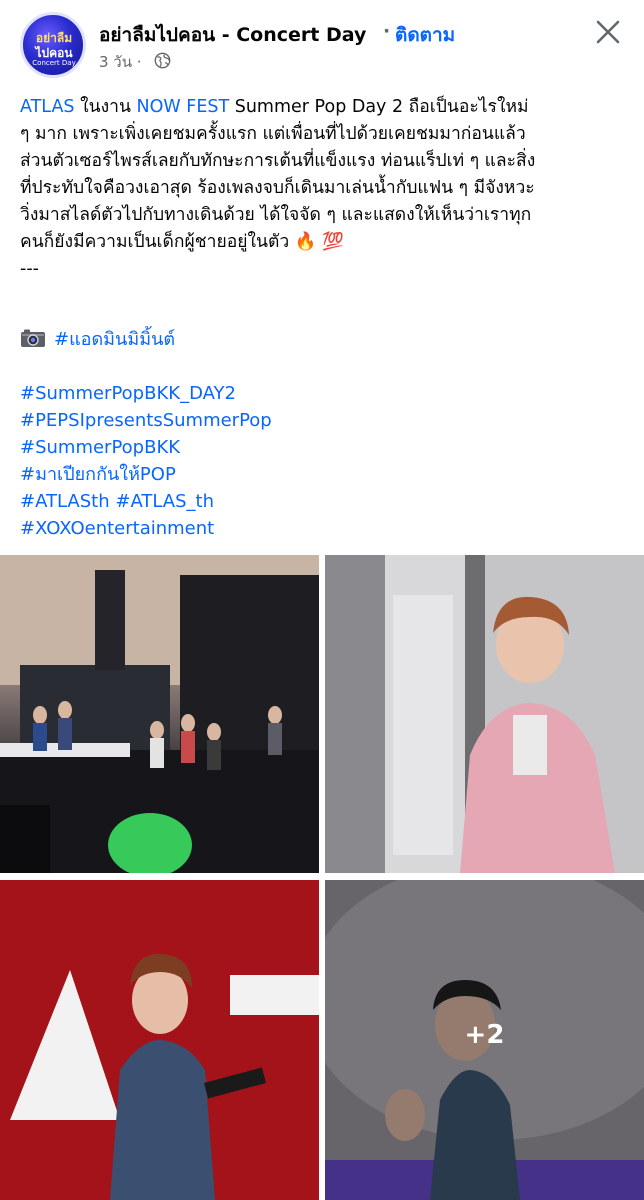 Image resolution: width=644 pixels, height=1200 pixels. Describe the element at coordinates (183, 107) in the screenshot. I see `link-now-fest: NOW FEST` at that location.